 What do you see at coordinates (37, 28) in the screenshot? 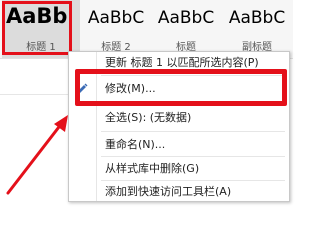
I see `tile-highlight-box` at bounding box center [37, 28].